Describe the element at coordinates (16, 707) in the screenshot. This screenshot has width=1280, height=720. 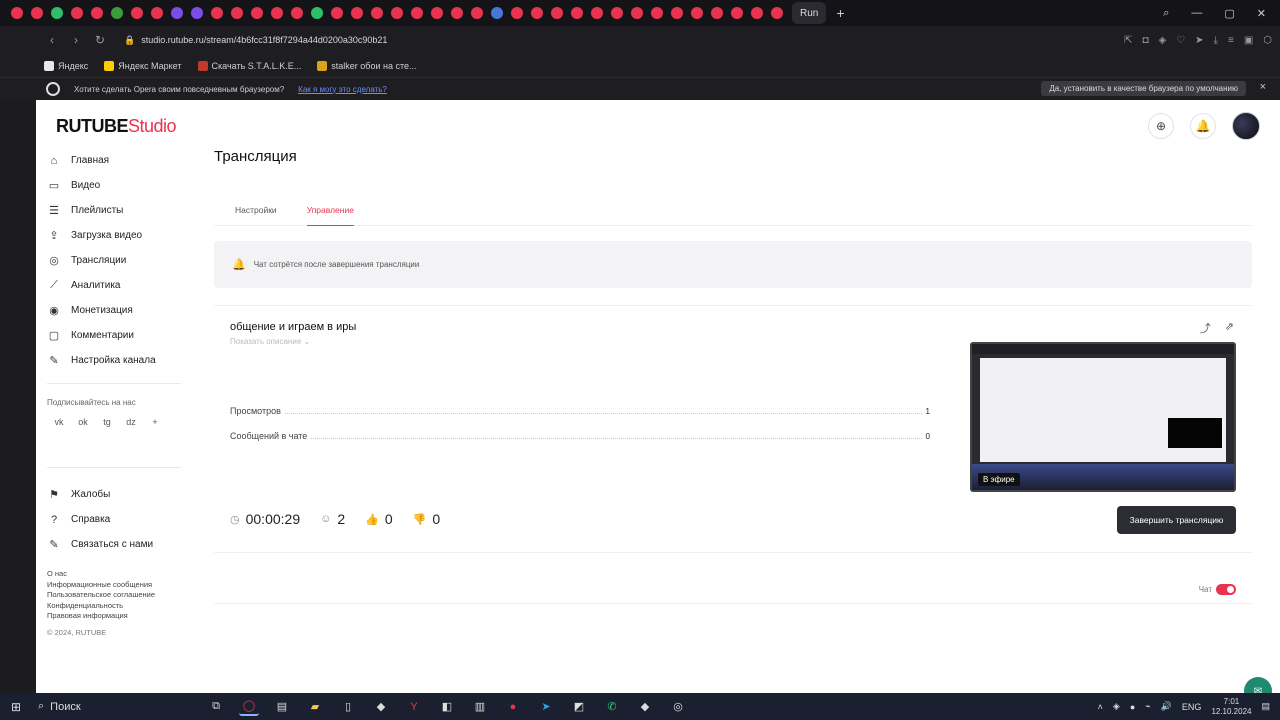
I see `start-icon: ⊞` at that location.